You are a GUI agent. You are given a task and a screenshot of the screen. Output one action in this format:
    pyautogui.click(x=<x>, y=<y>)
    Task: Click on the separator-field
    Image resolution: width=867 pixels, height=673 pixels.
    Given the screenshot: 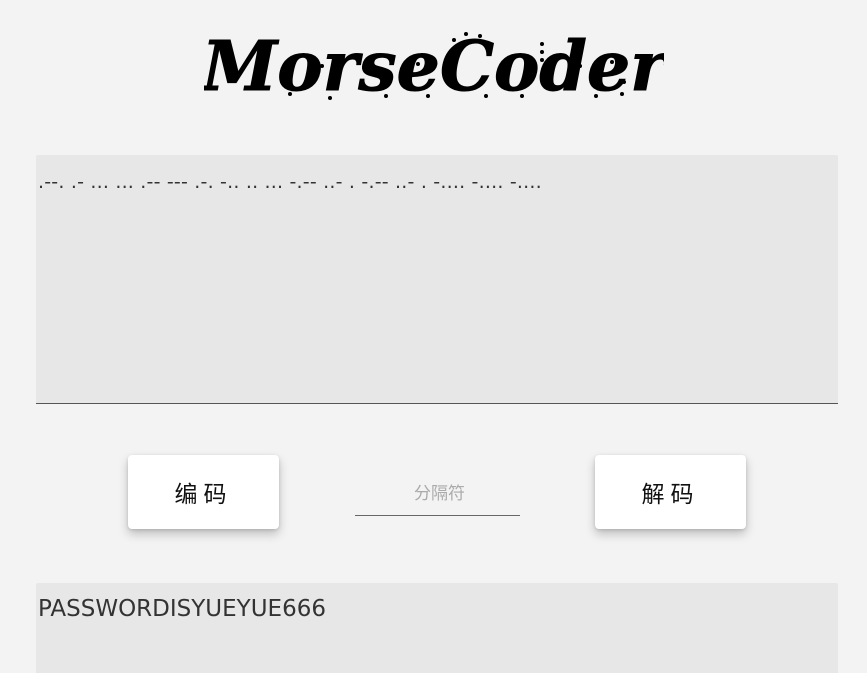 What is the action you would take?
    pyautogui.click(x=439, y=493)
    